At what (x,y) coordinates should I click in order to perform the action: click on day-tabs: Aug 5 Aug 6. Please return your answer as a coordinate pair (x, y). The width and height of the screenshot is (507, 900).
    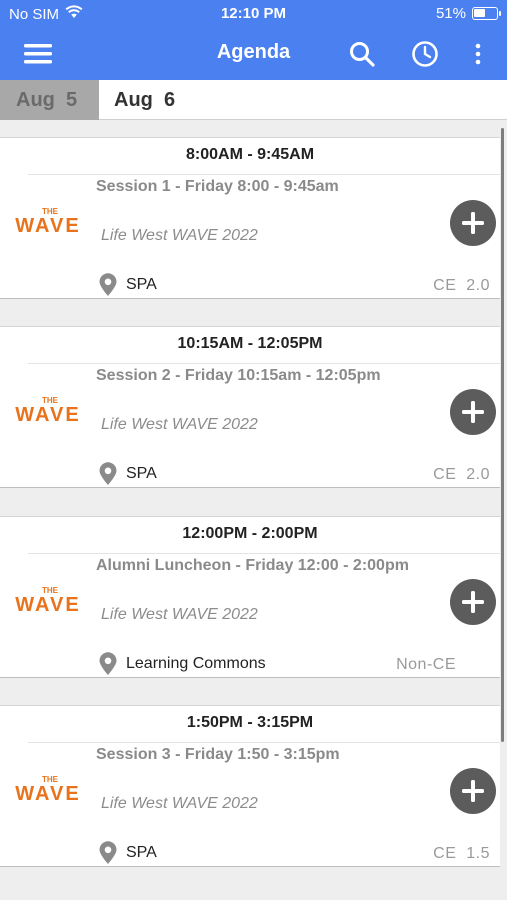
    Looking at the image, I should click on (253, 100).